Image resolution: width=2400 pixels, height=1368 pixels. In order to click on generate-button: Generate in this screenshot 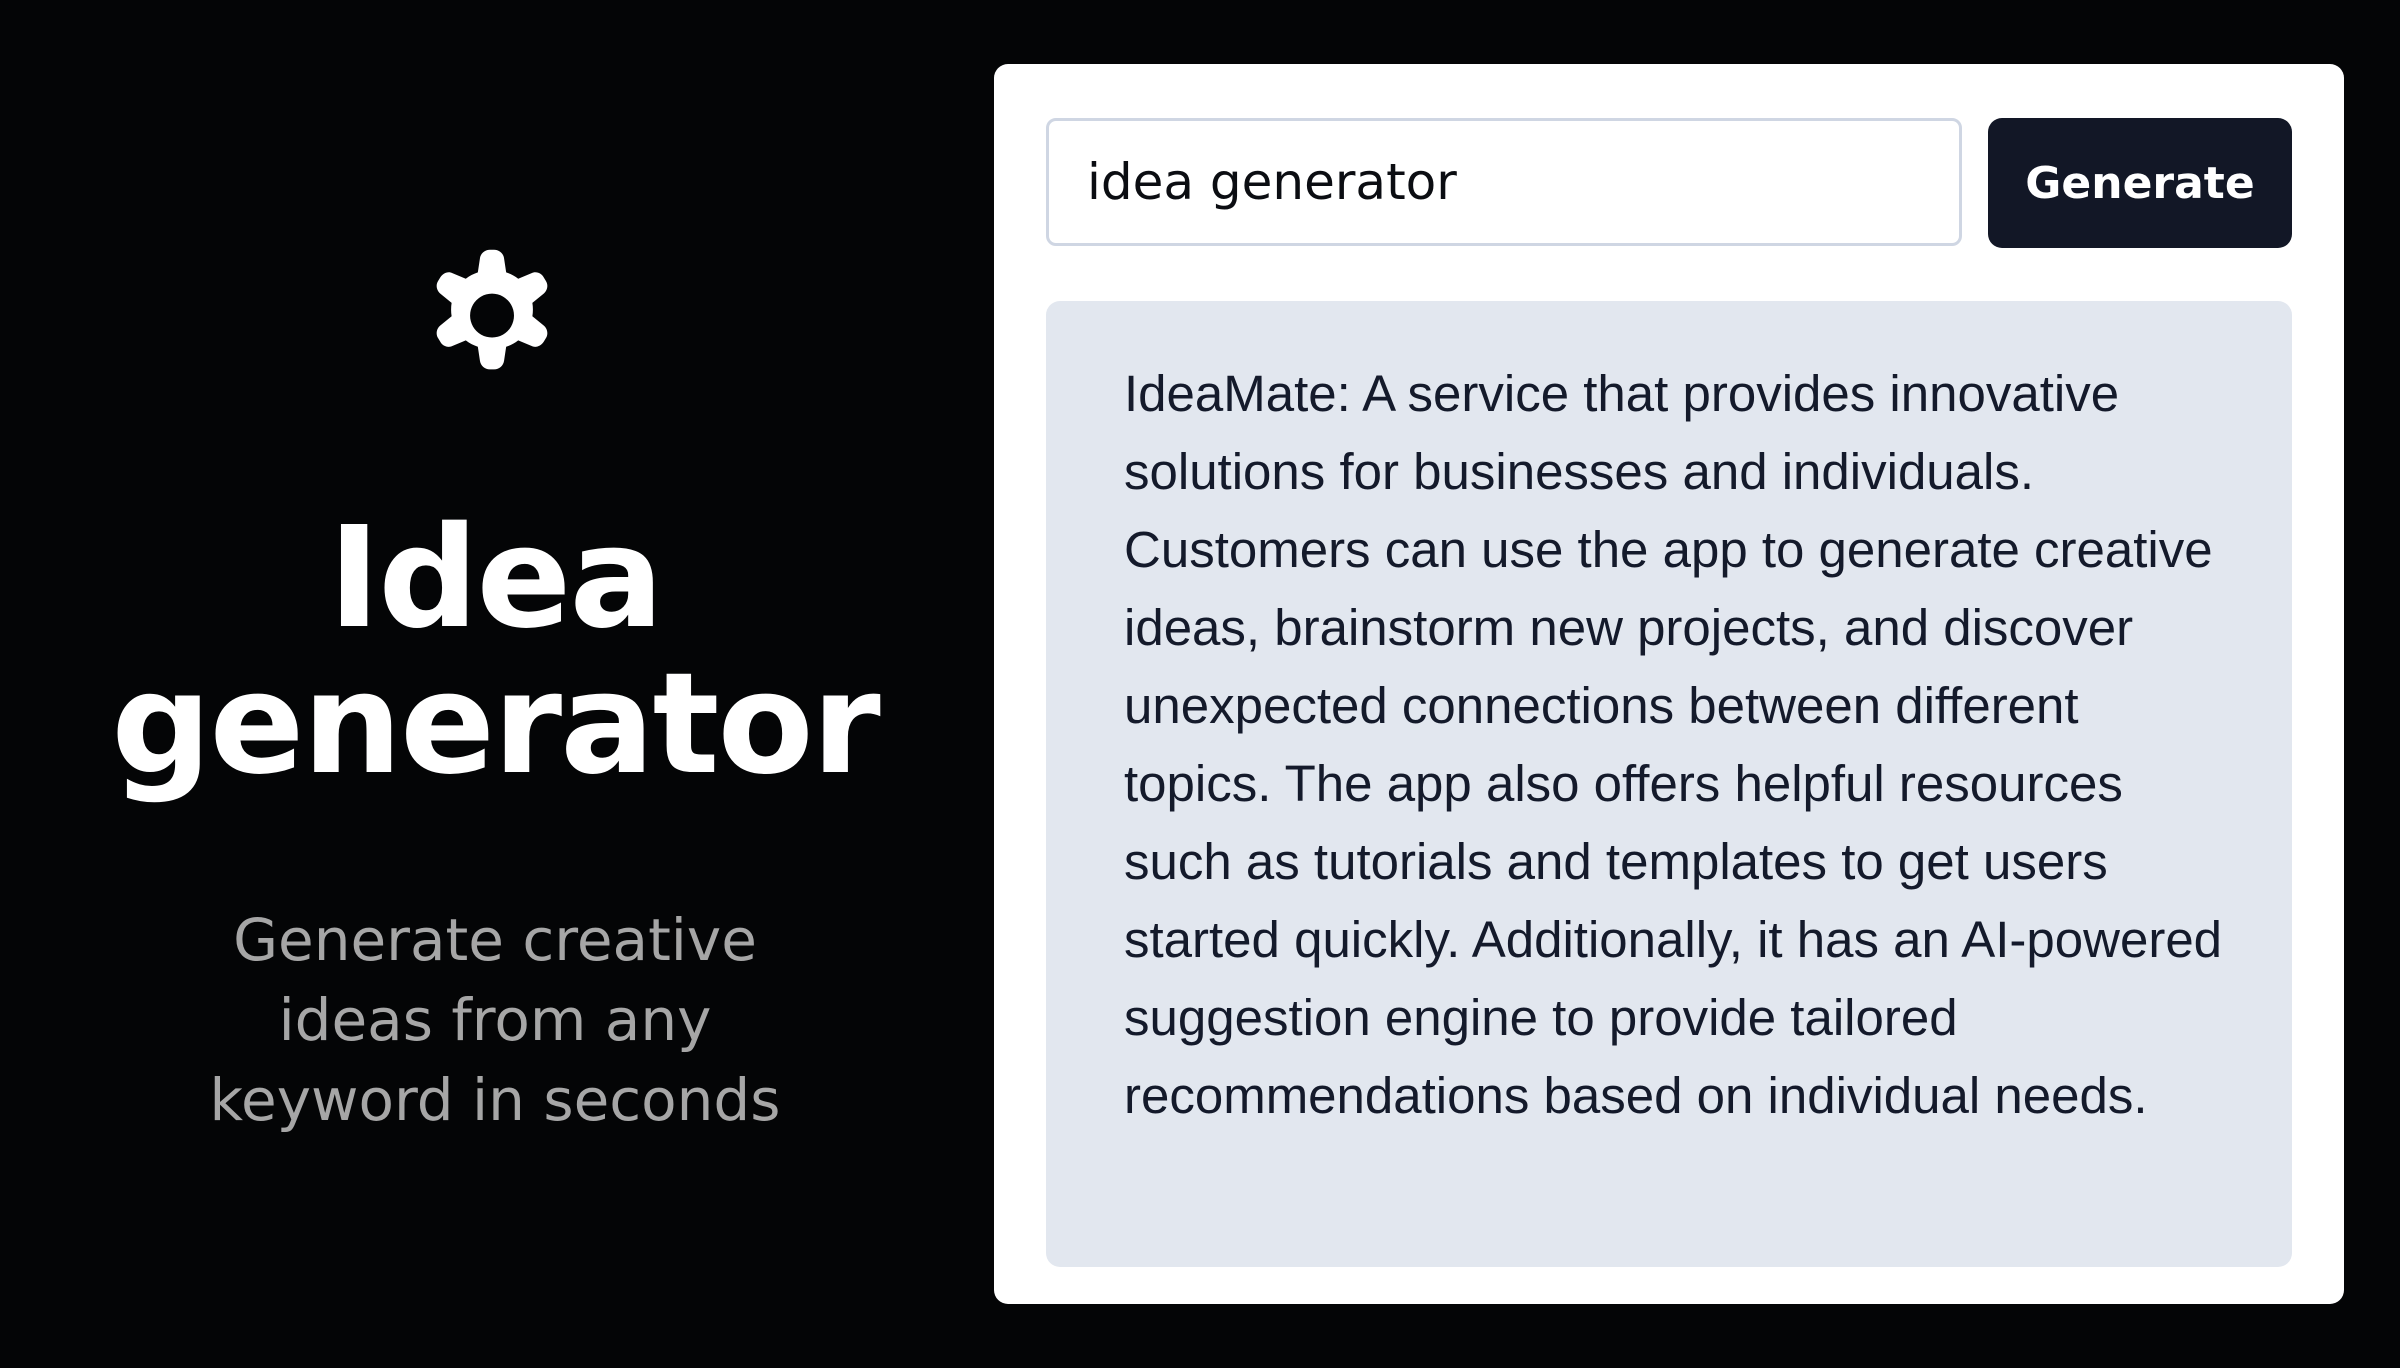, I will do `click(2140, 183)`.